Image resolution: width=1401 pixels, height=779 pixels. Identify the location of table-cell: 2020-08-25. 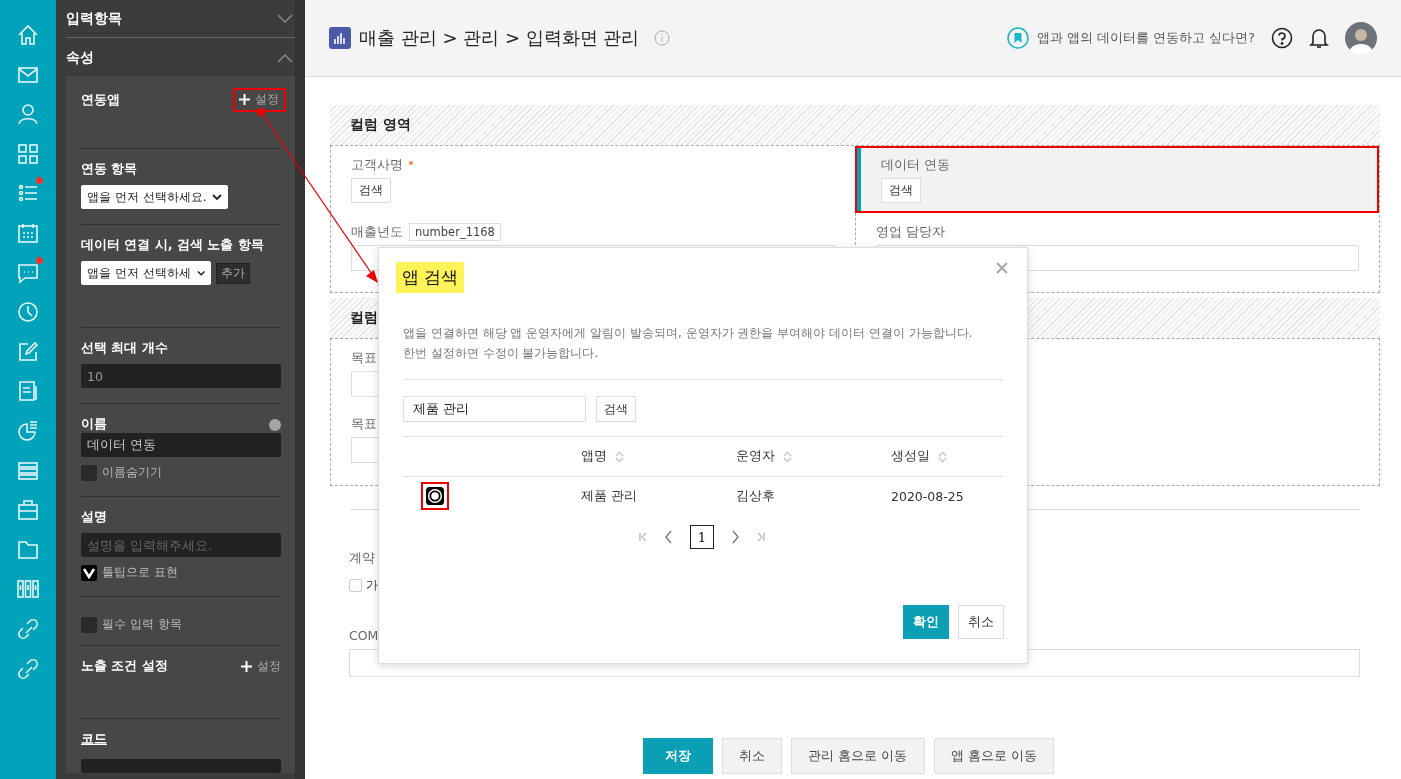
(927, 496).